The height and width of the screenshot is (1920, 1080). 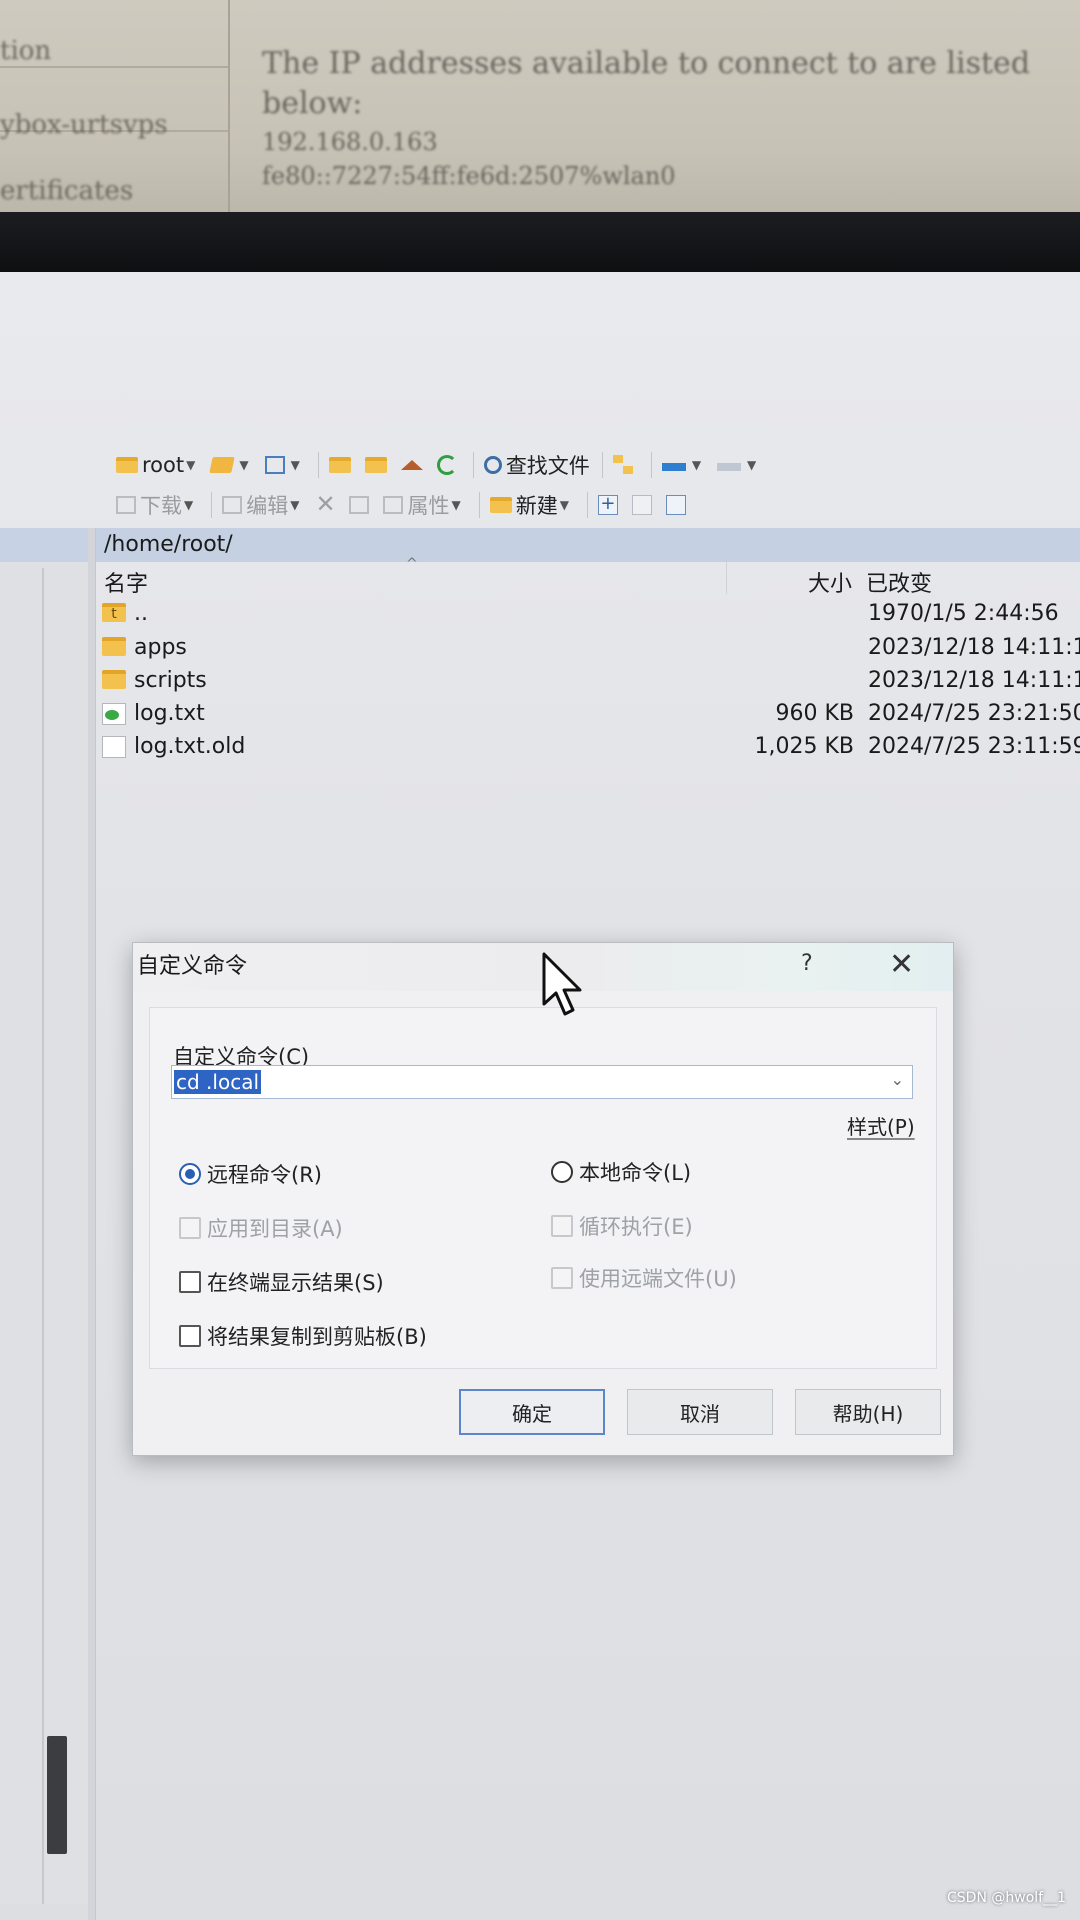 I want to click on filter-button: ▼, so click(x=285, y=465).